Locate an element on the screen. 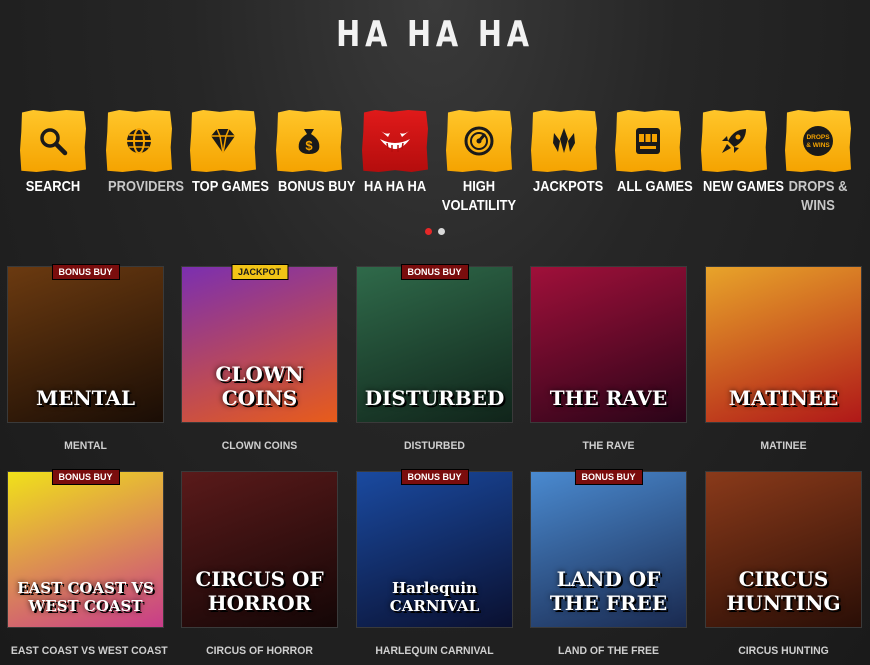  game-name: LAND OF THE FREE is located at coordinates (608, 651).